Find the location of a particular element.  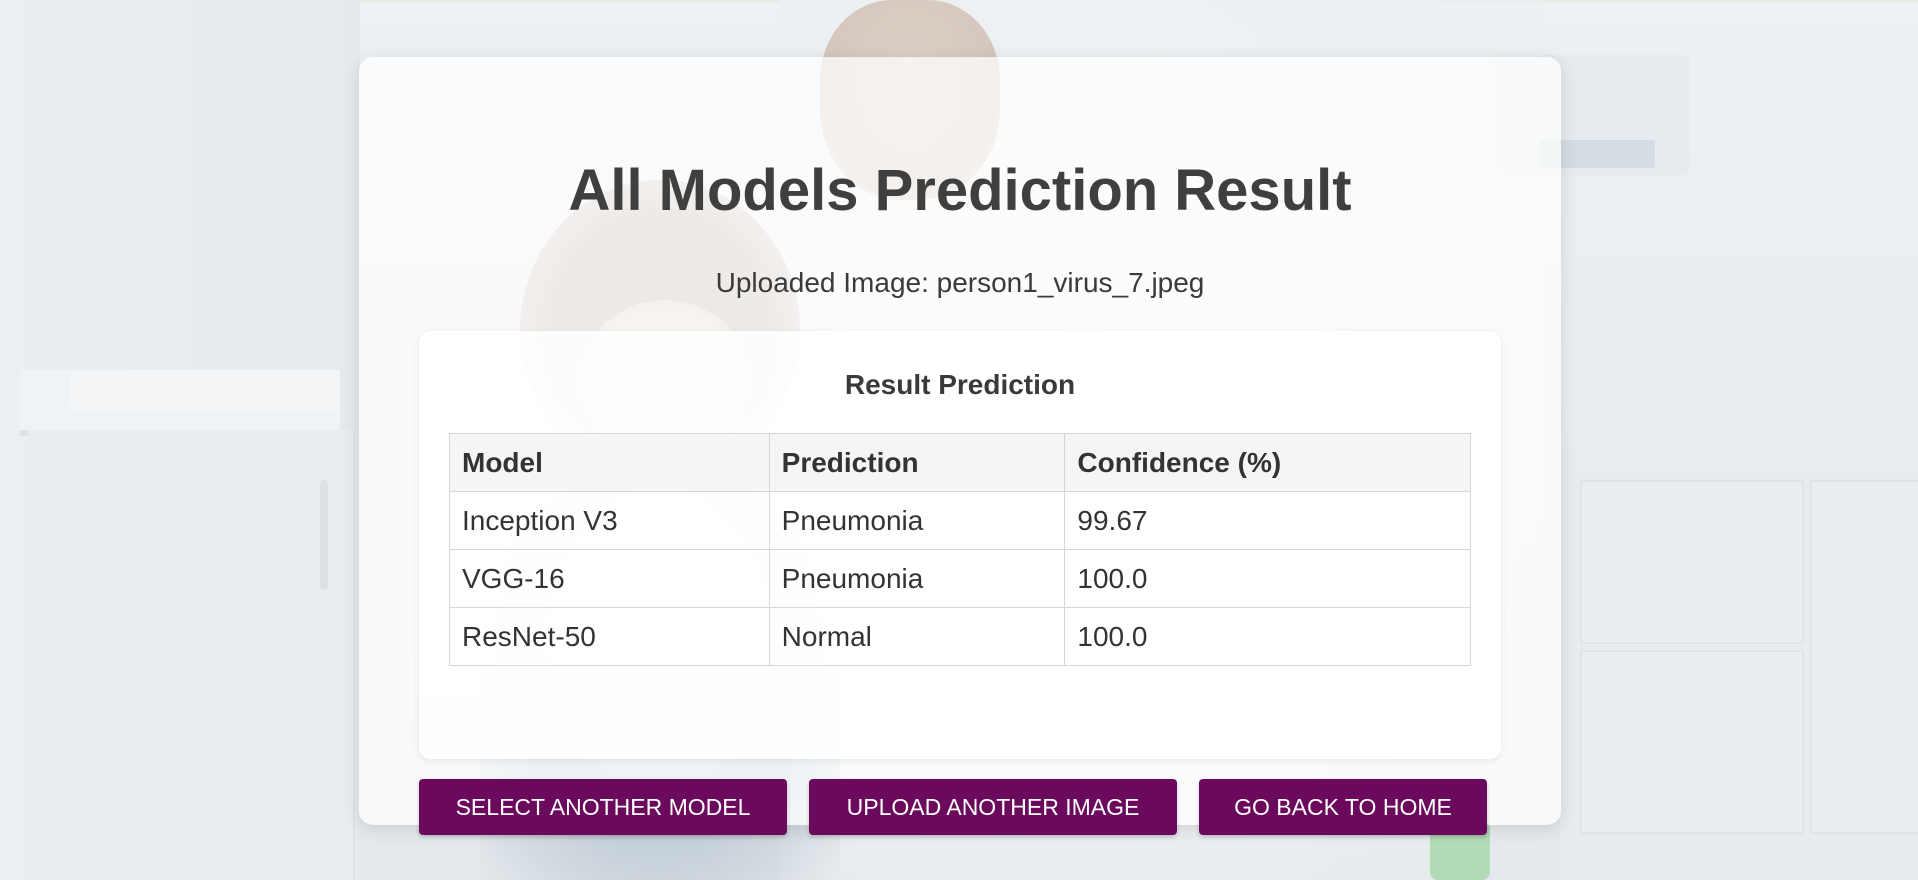

table-row: VGG-16 Pneumonia 100.0 is located at coordinates (960, 578).